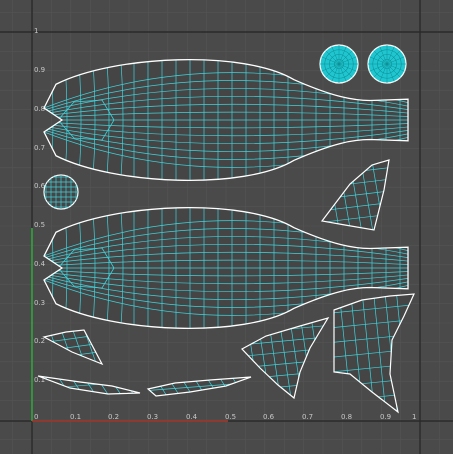  I want to click on v-tick-label: 0.8, so click(39, 109).